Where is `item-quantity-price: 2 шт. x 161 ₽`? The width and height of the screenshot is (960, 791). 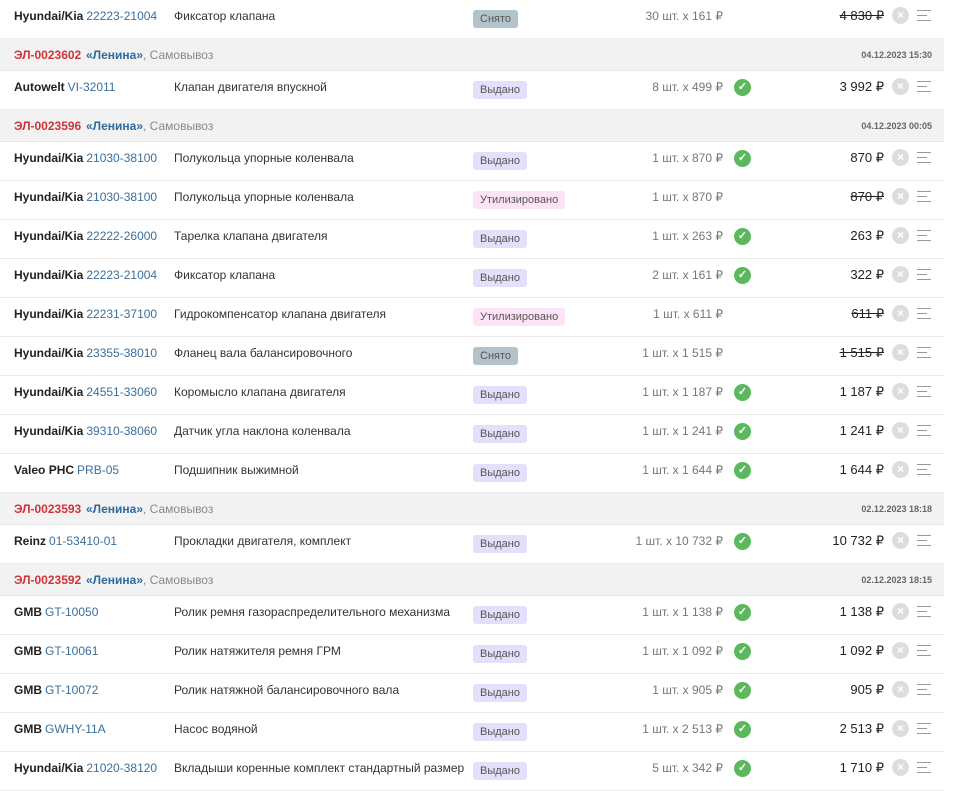
item-quantity-price: 2 шт. x 161 ₽ is located at coordinates (687, 275).